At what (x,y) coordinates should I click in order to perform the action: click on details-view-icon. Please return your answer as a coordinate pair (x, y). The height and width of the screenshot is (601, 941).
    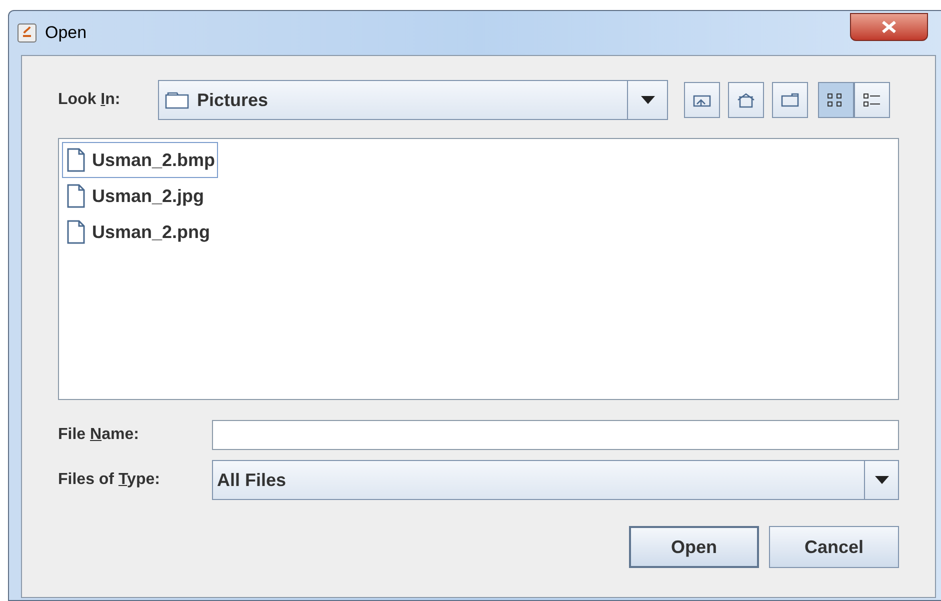
    Looking at the image, I should click on (872, 100).